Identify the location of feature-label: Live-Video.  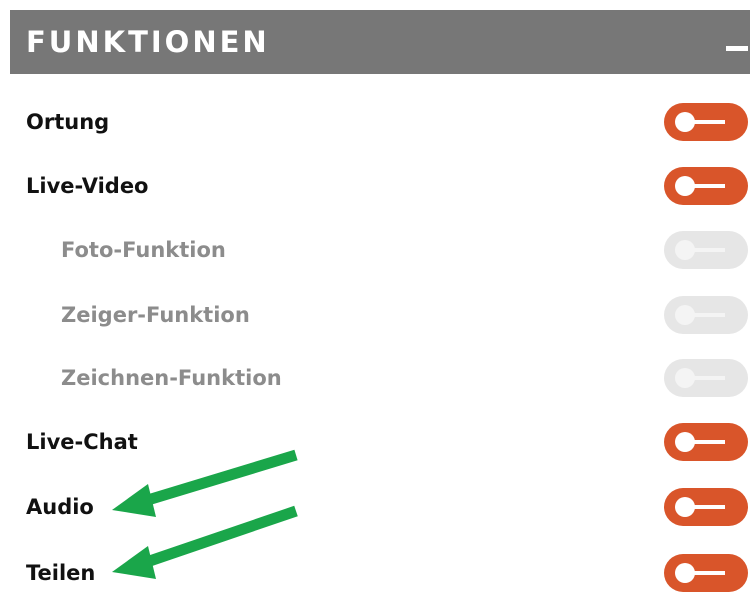
(87, 186).